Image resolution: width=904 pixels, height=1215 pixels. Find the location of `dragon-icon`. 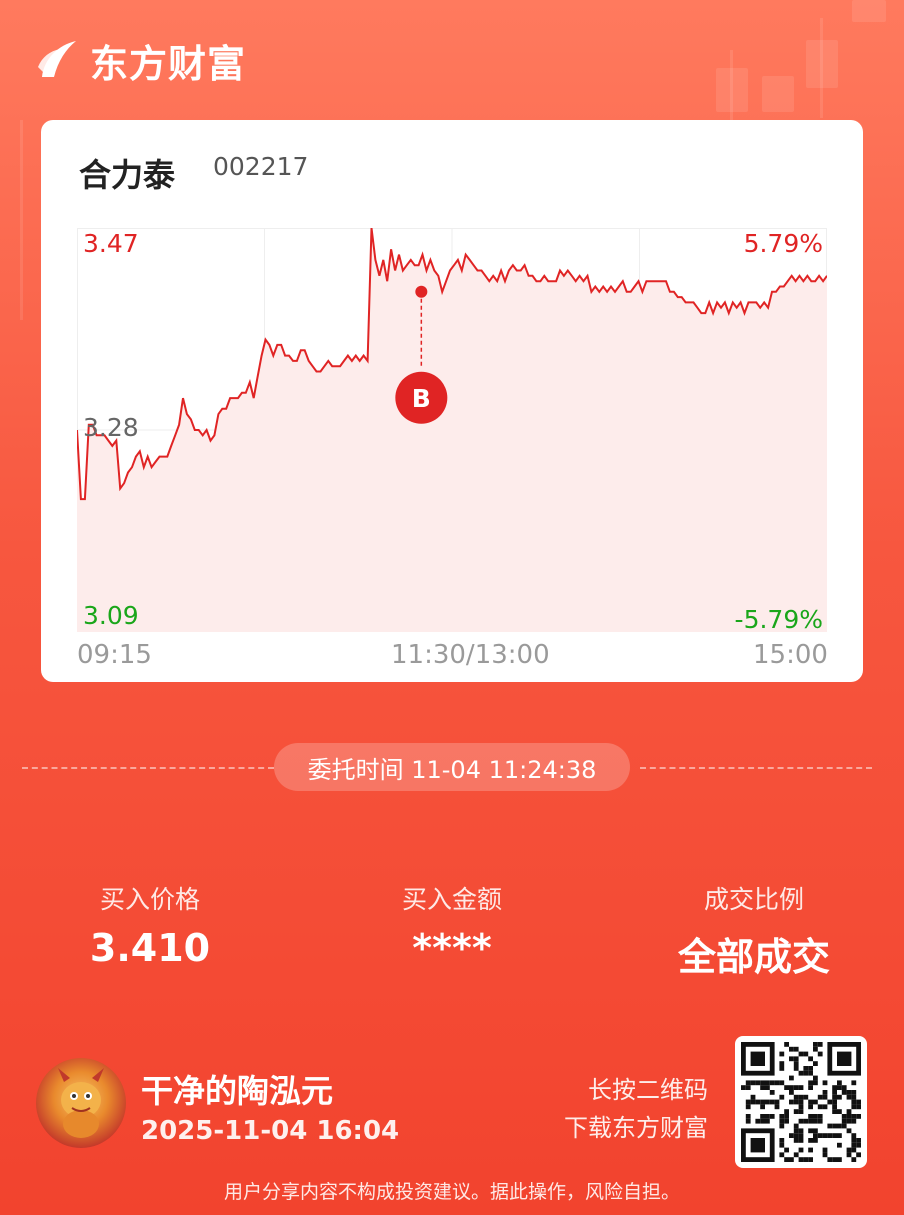

dragon-icon is located at coordinates (81, 1103).